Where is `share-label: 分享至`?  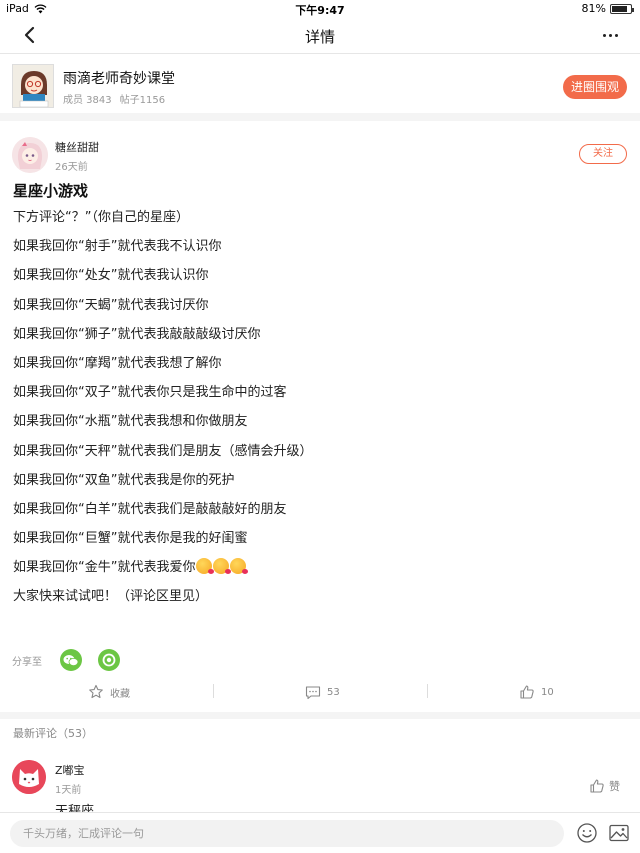 share-label: 分享至 is located at coordinates (27, 660).